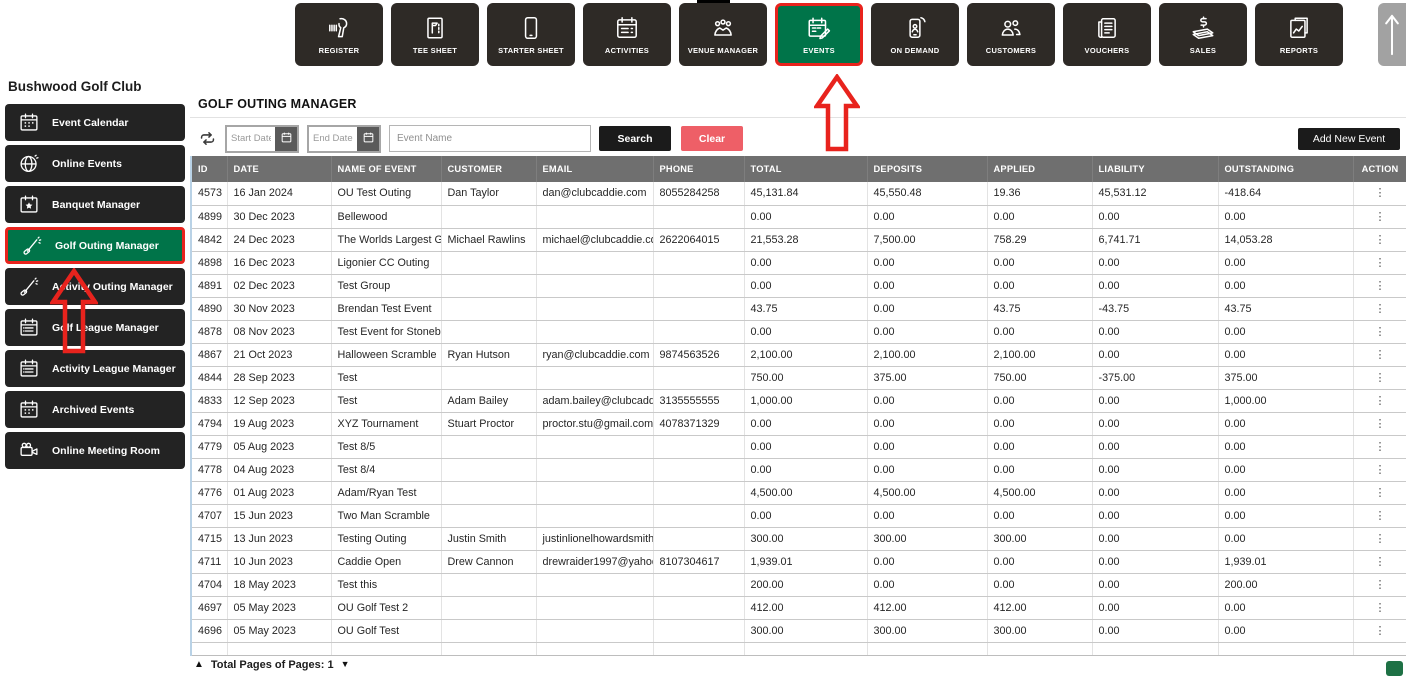  Describe the element at coordinates (723, 34) in the screenshot. I see `toolbar-item-venue-manager: VENUE MANAGER` at that location.